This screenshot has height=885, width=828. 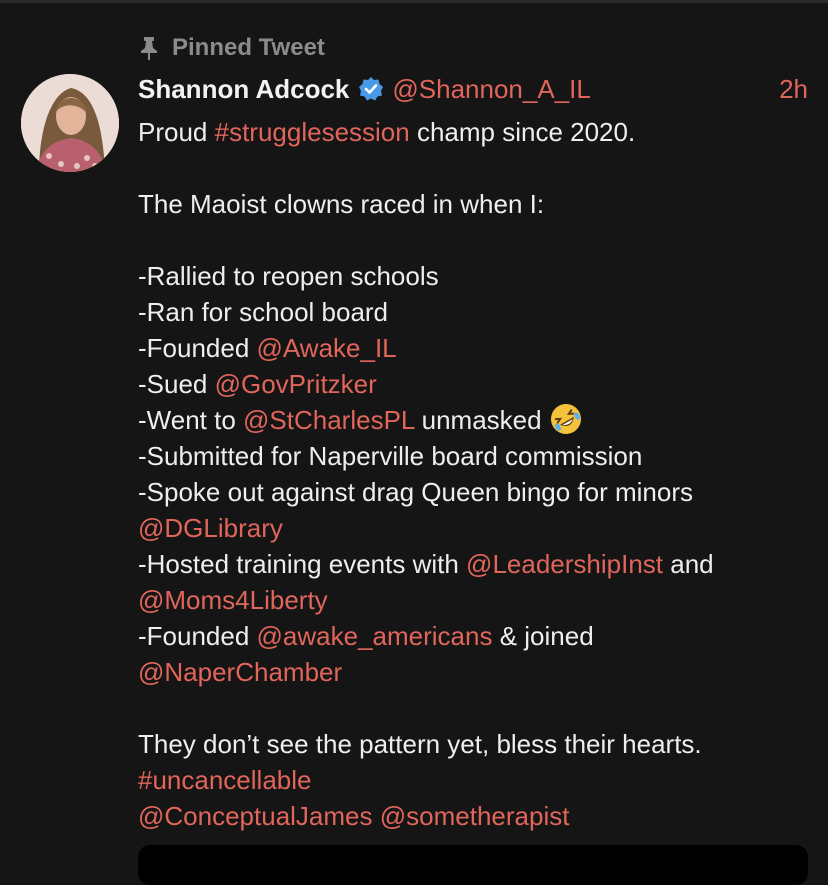 I want to click on tweet-line: The Maoist clowns raced in when I:, so click(x=341, y=204).